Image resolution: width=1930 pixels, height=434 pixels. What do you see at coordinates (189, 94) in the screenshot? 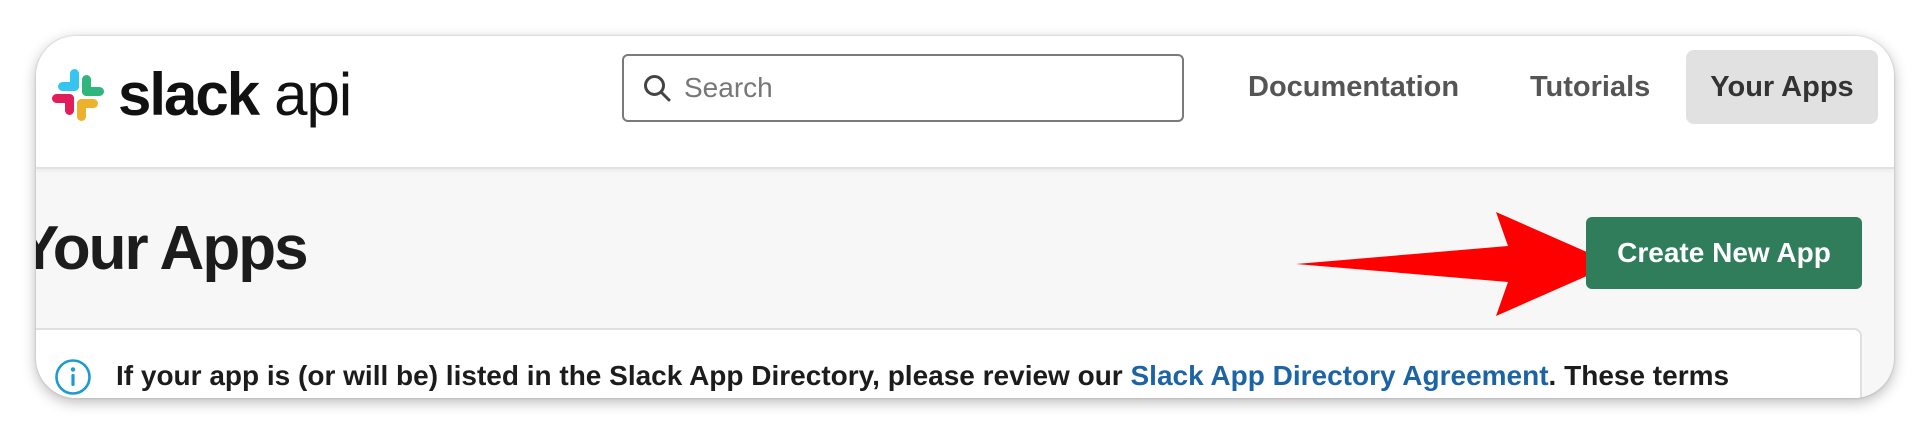
I see `logo-wordmark: slack` at bounding box center [189, 94].